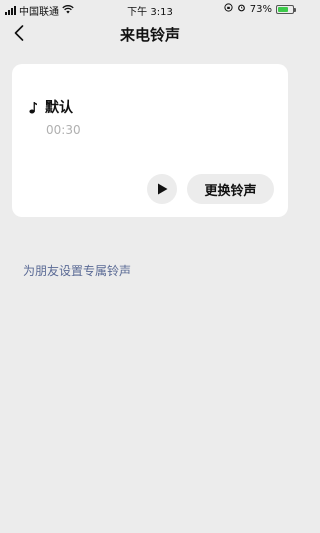 The image size is (320, 533). I want to click on nav-bar: 来电铃声, so click(150, 33).